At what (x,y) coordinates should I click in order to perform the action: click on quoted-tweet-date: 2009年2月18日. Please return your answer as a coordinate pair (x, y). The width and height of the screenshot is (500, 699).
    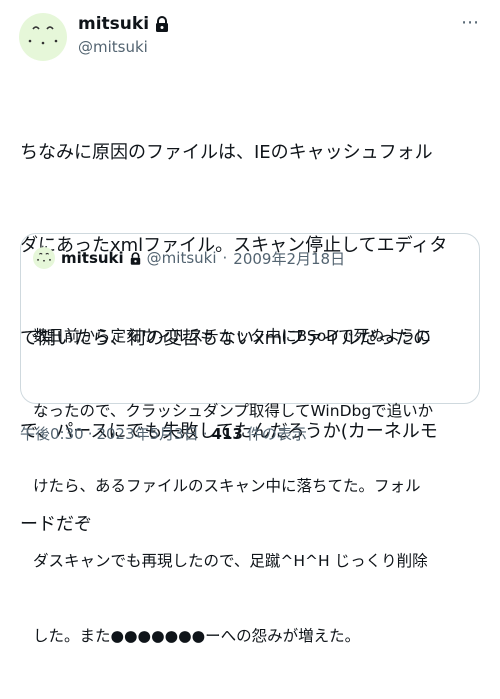
    Looking at the image, I should click on (289, 258).